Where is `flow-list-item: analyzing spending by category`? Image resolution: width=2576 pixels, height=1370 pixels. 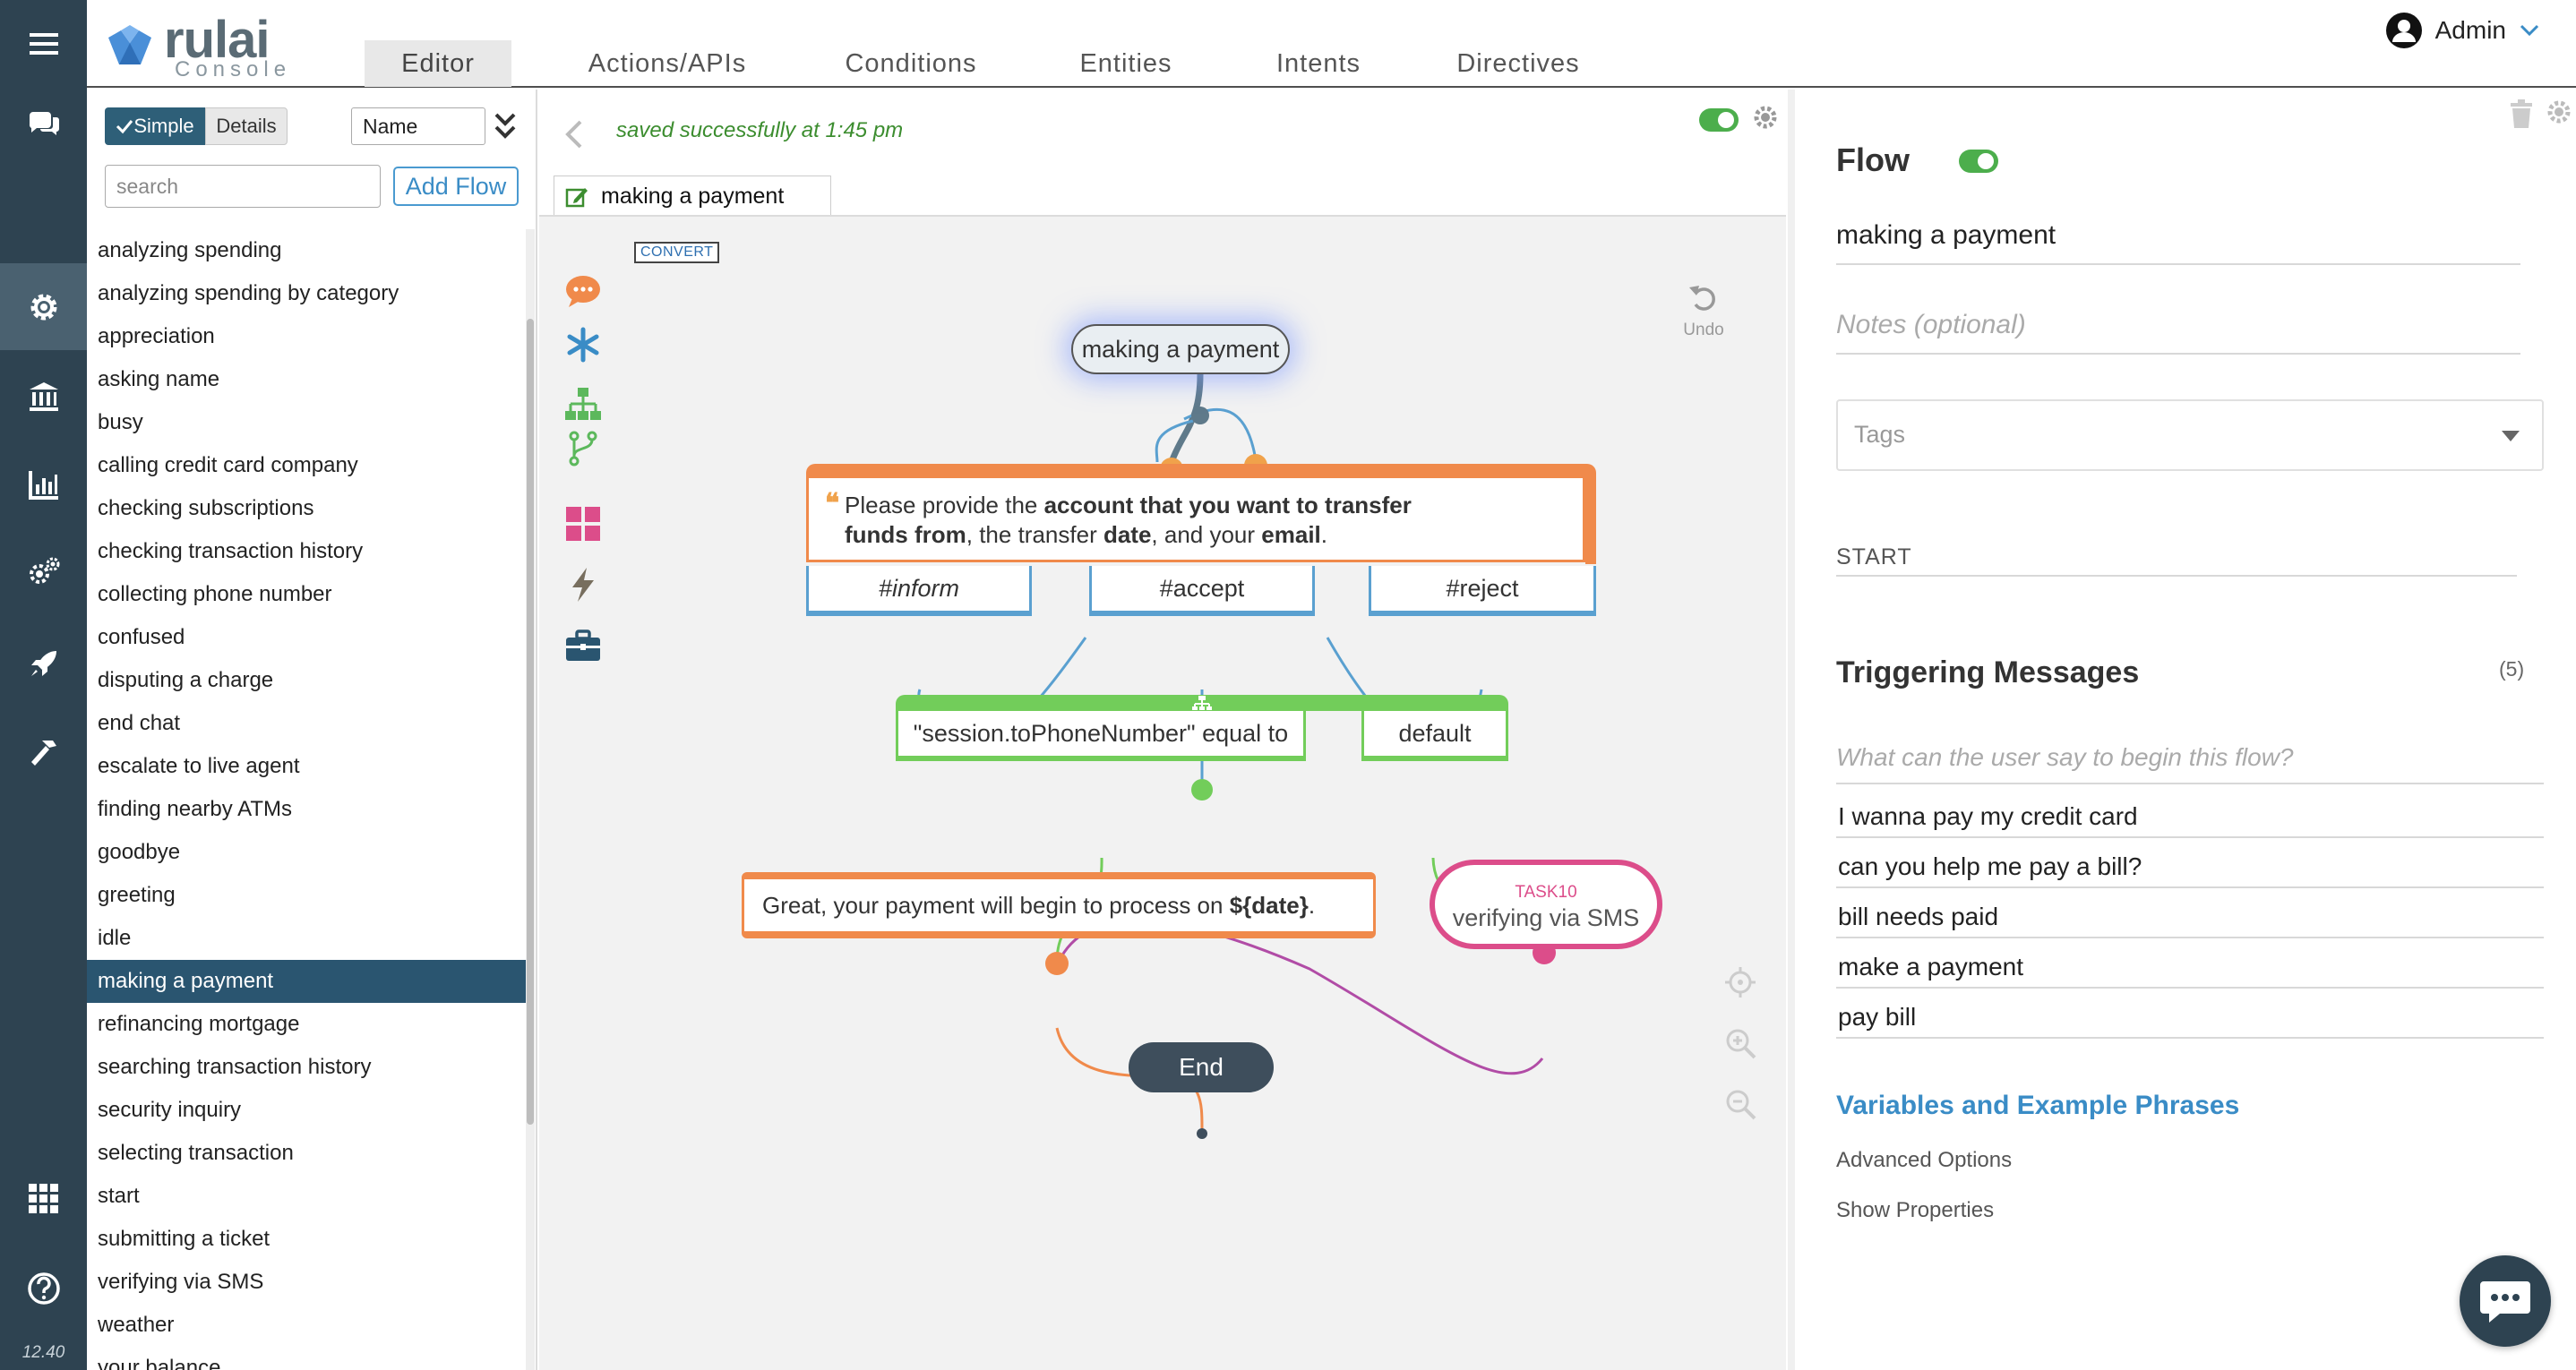 flow-list-item: analyzing spending by category is located at coordinates (306, 293).